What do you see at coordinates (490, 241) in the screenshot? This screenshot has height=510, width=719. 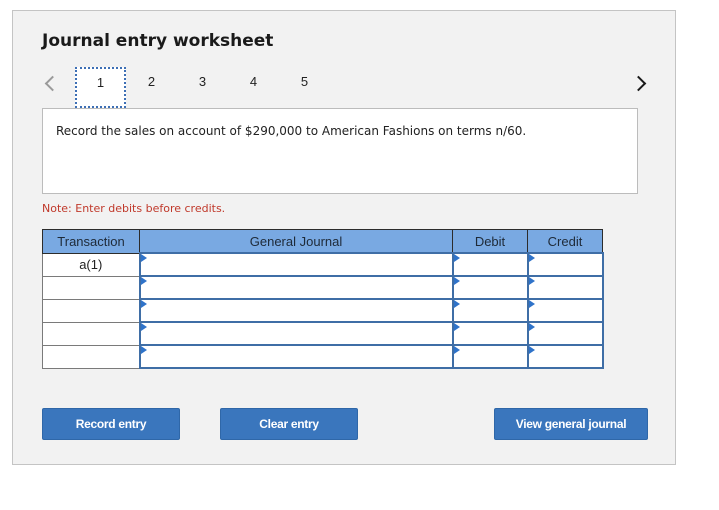 I see `column-header-debit: Debit` at bounding box center [490, 241].